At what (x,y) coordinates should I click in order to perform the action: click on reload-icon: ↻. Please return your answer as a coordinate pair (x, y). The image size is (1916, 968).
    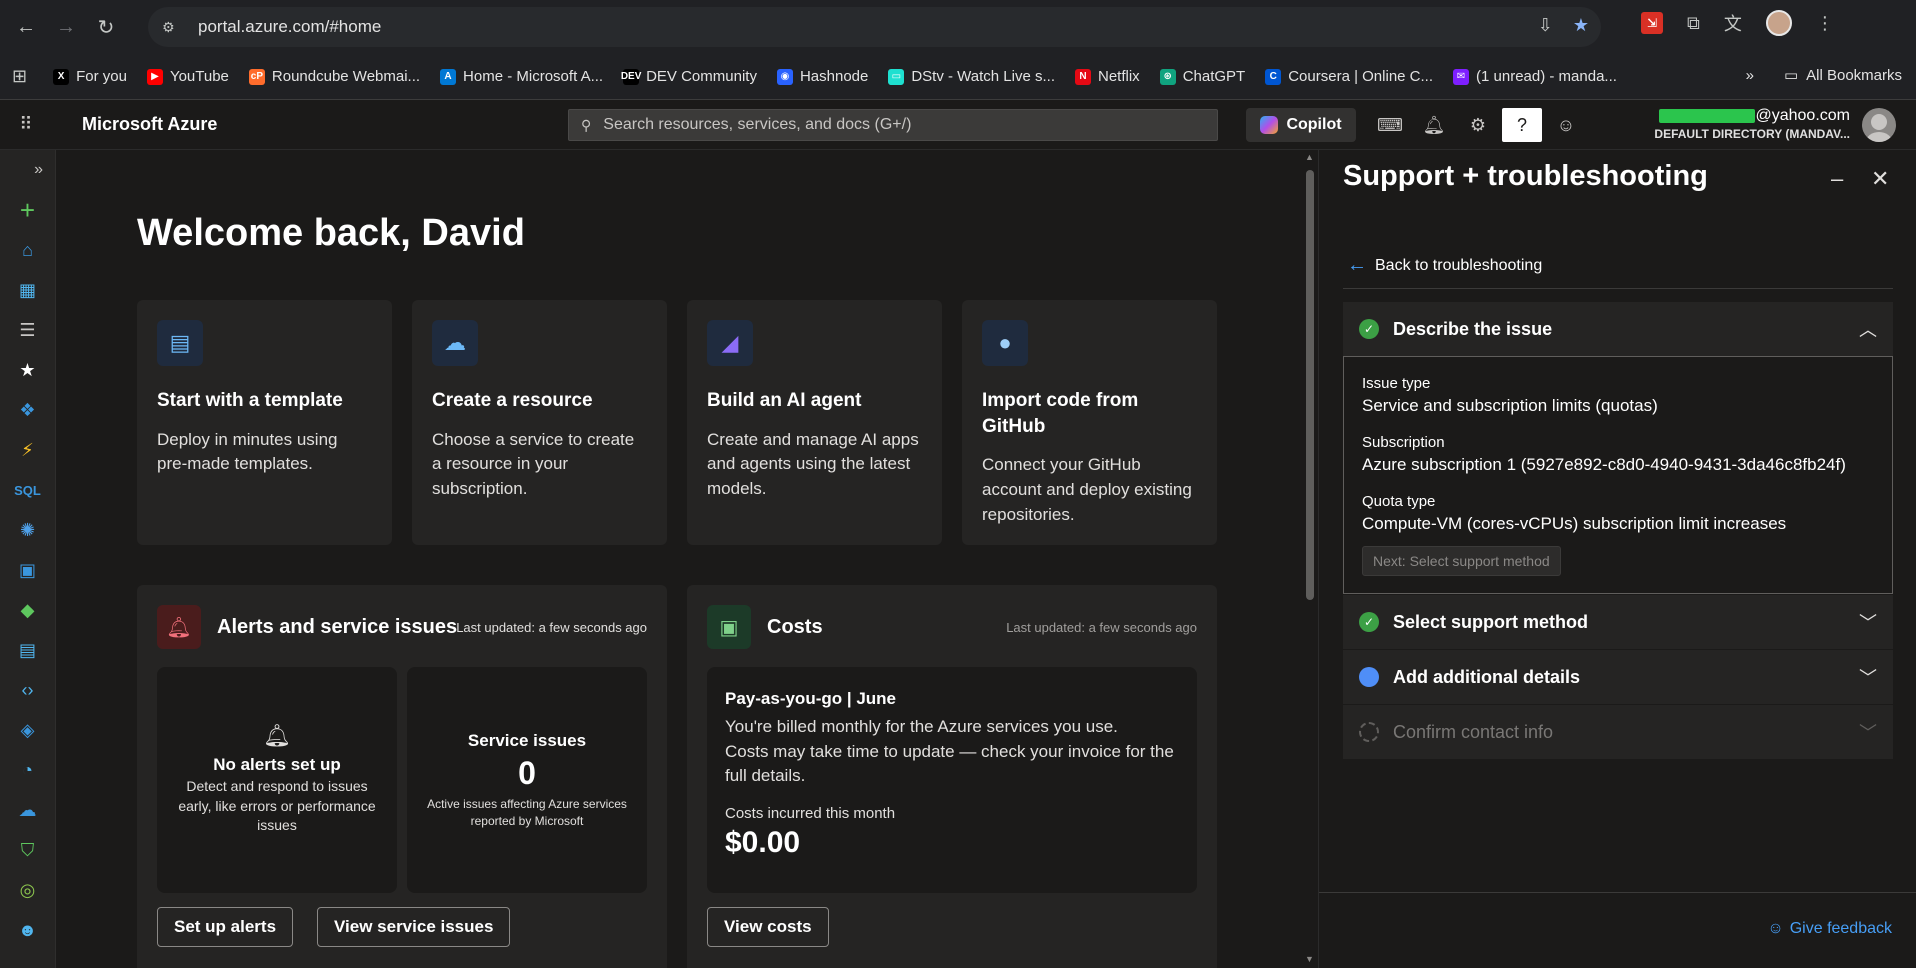
    Looking at the image, I should click on (106, 27).